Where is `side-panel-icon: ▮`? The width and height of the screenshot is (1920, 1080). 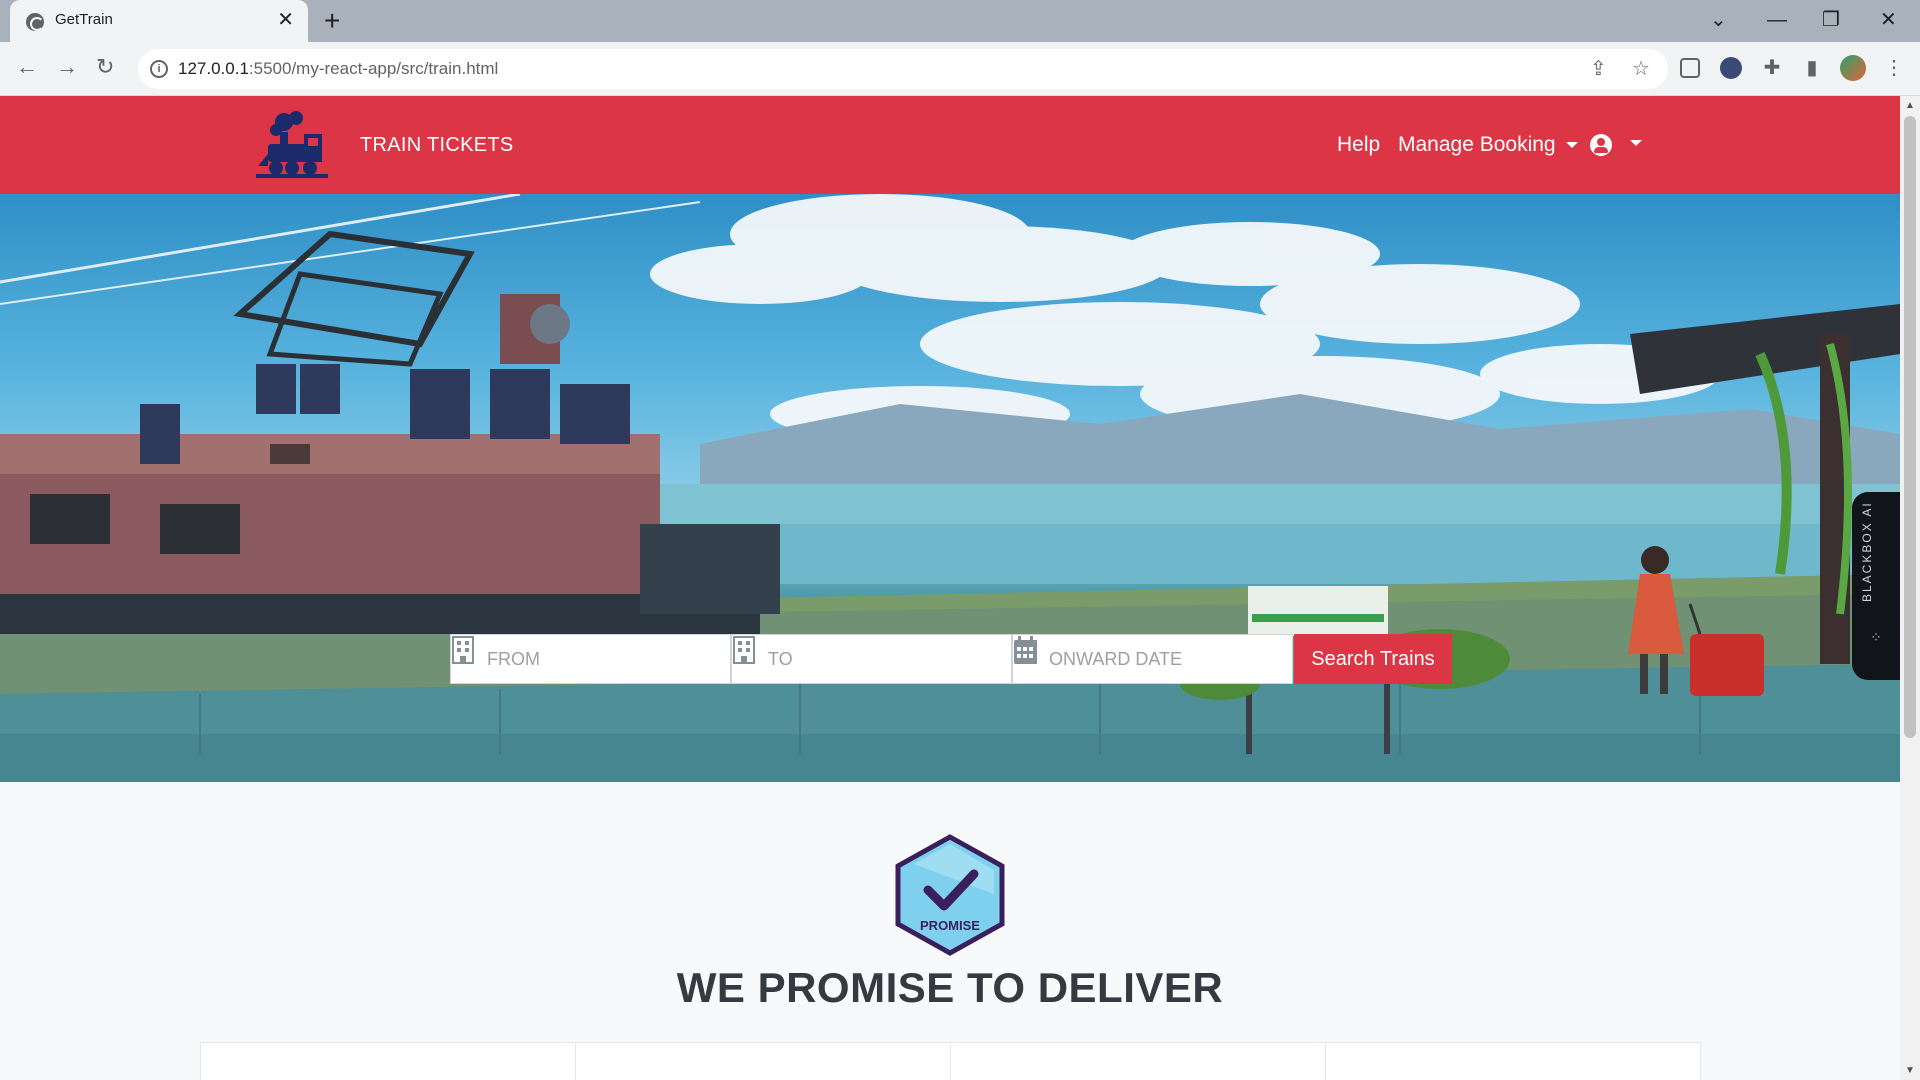
side-panel-icon: ▮ is located at coordinates (1812, 68).